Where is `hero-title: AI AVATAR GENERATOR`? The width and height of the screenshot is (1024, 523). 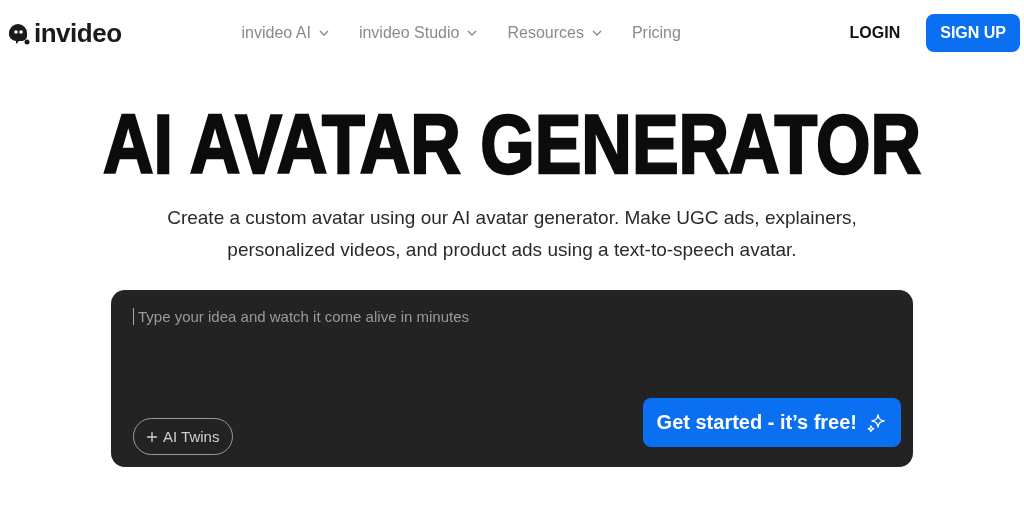
hero-title: AI AVATAR GENERATOR is located at coordinates (512, 144).